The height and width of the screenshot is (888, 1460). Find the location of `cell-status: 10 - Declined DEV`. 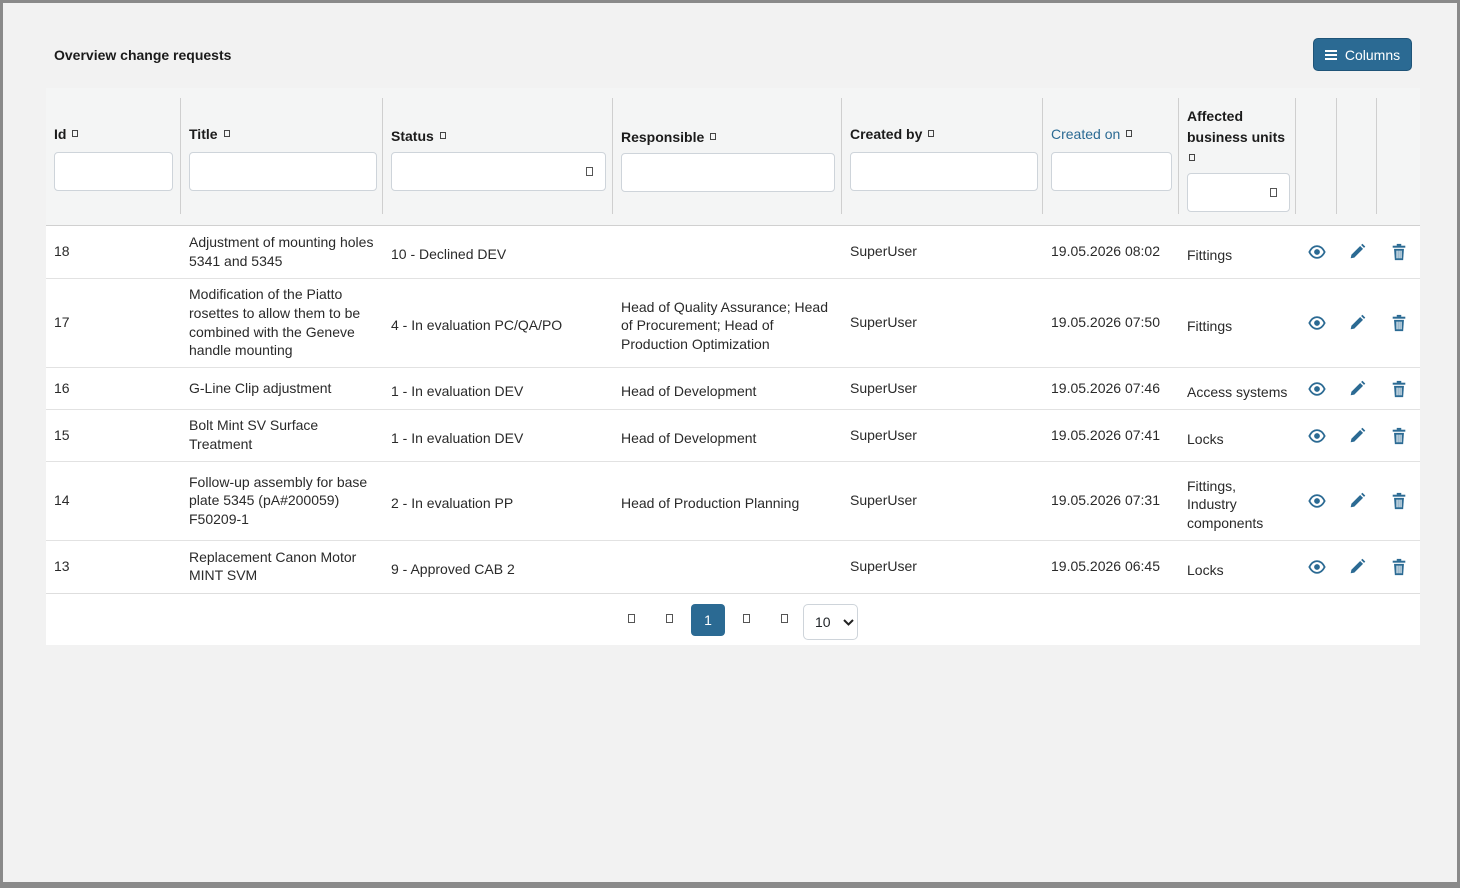

cell-status: 10 - Declined DEV is located at coordinates (498, 251).